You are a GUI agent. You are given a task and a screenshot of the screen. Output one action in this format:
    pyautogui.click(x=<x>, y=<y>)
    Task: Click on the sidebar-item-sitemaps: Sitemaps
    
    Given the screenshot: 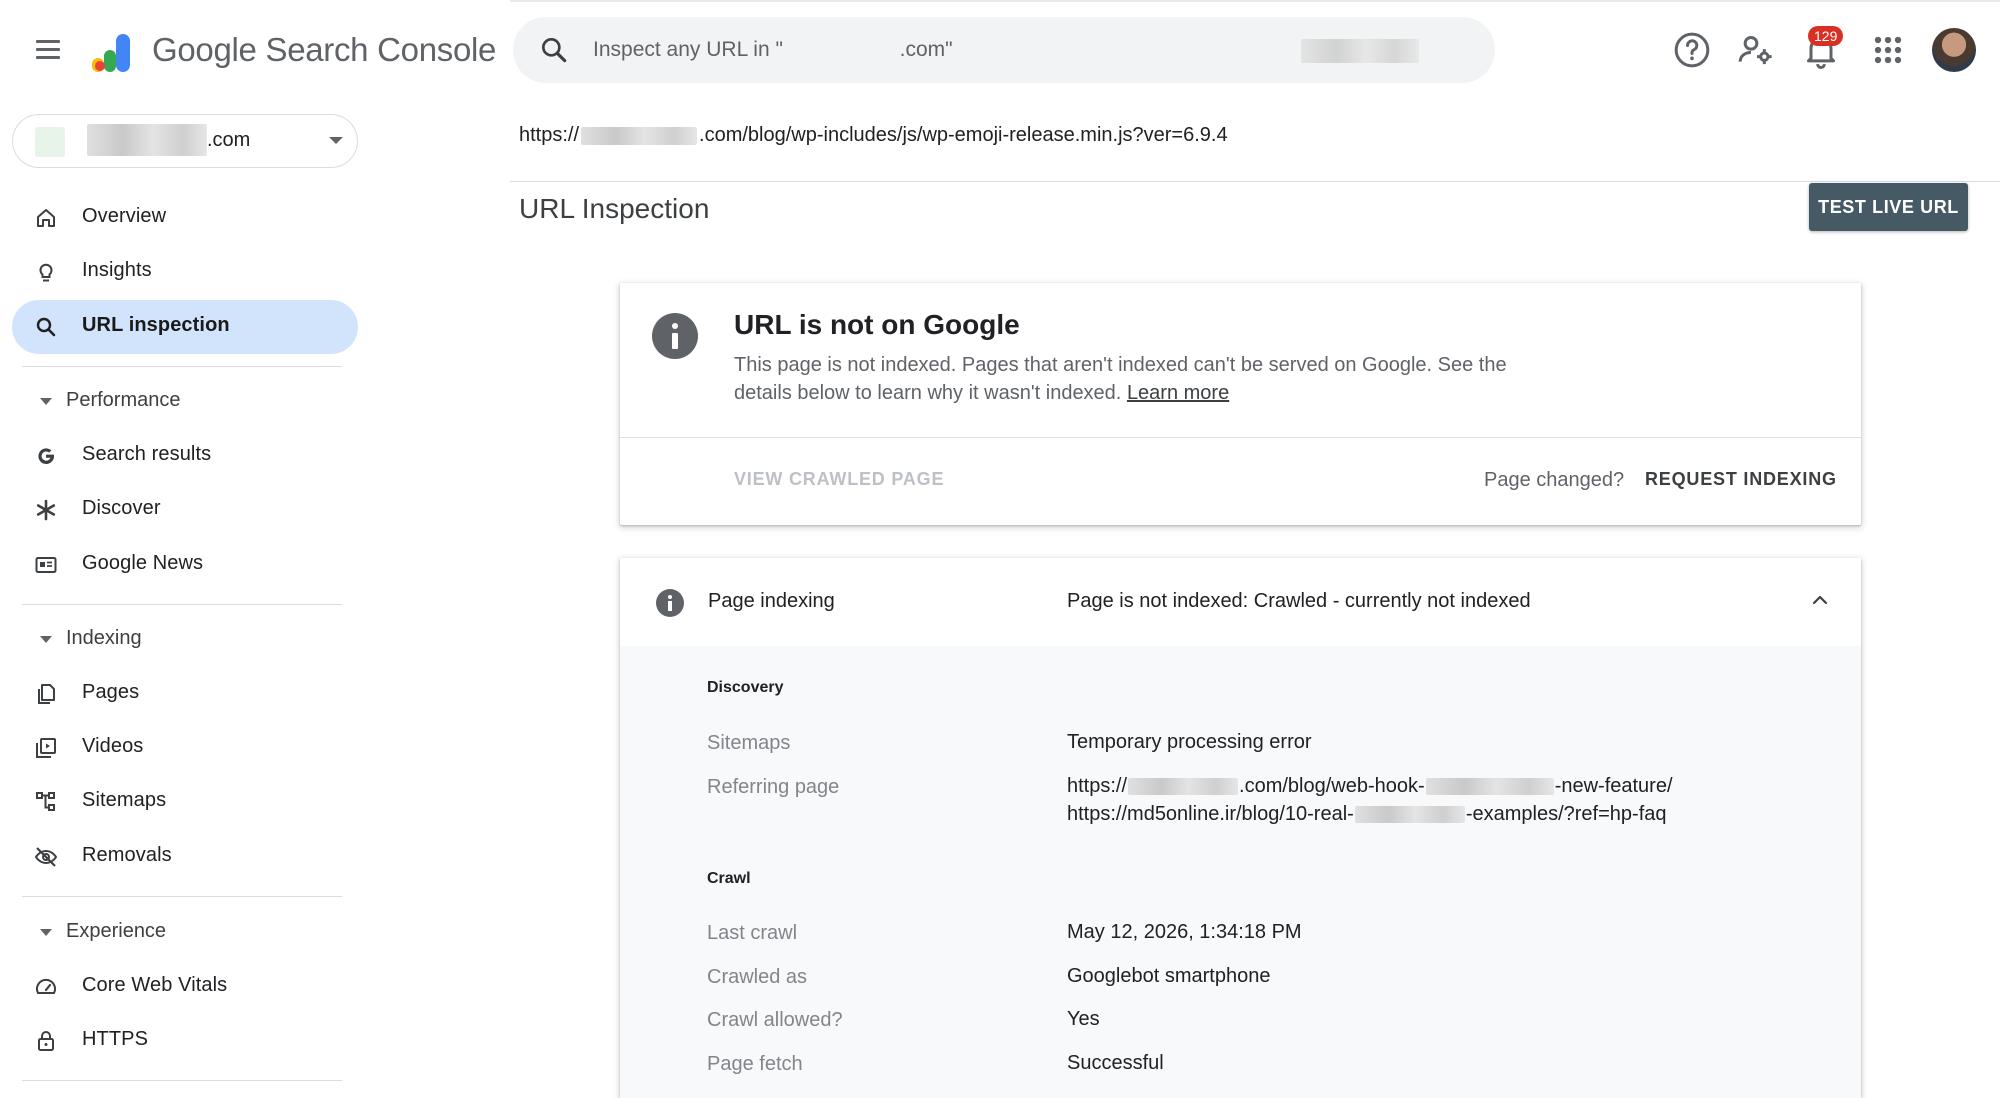 What is the action you would take?
    pyautogui.click(x=185, y=802)
    